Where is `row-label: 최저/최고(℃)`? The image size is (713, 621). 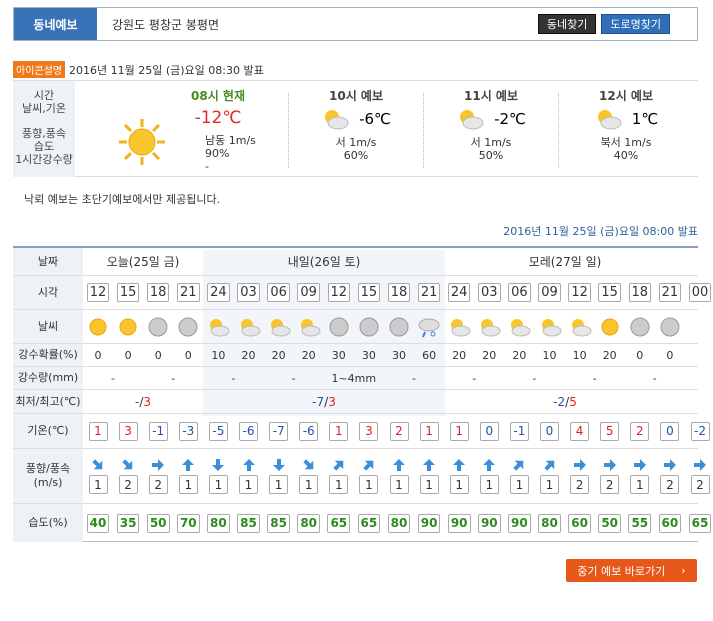
row-label: 최저/최고(℃) is located at coordinates (48, 401).